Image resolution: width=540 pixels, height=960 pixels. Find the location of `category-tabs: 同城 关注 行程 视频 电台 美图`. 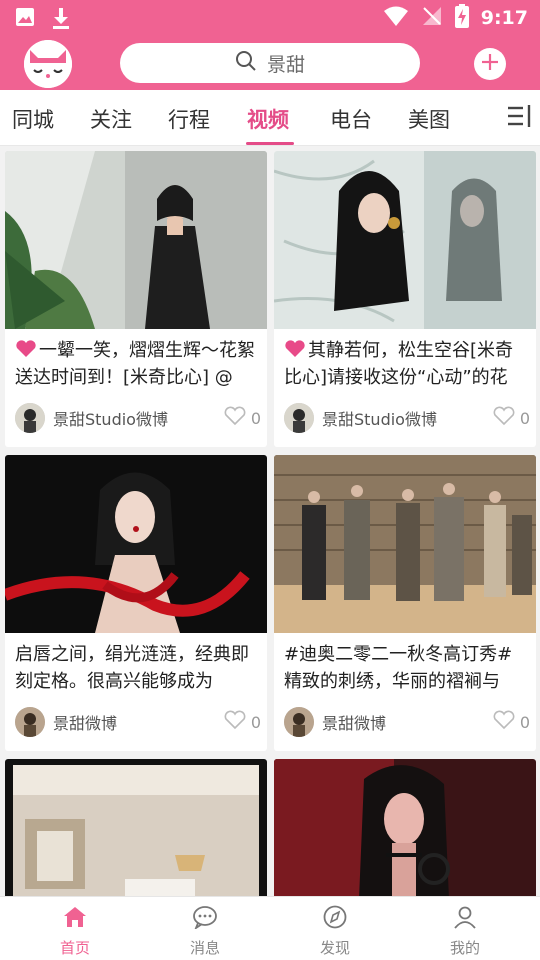

category-tabs: 同城 关注 行程 视频 电台 美图 is located at coordinates (270, 118).